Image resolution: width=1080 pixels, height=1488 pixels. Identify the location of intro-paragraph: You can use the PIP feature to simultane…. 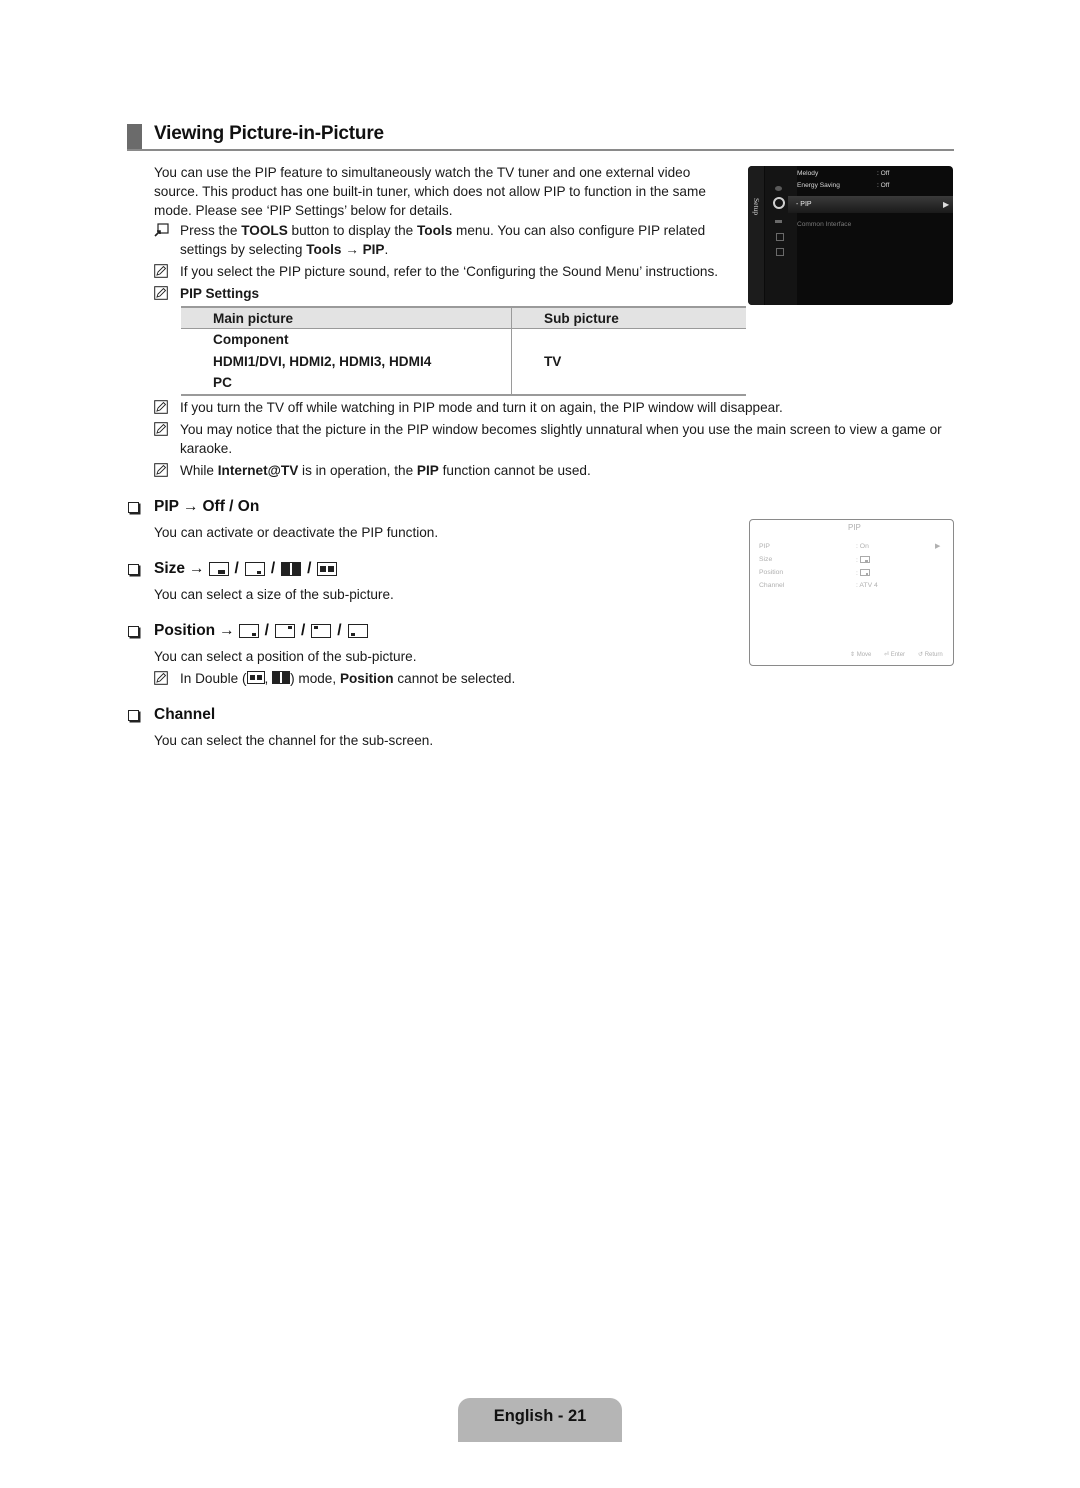
(444, 191).